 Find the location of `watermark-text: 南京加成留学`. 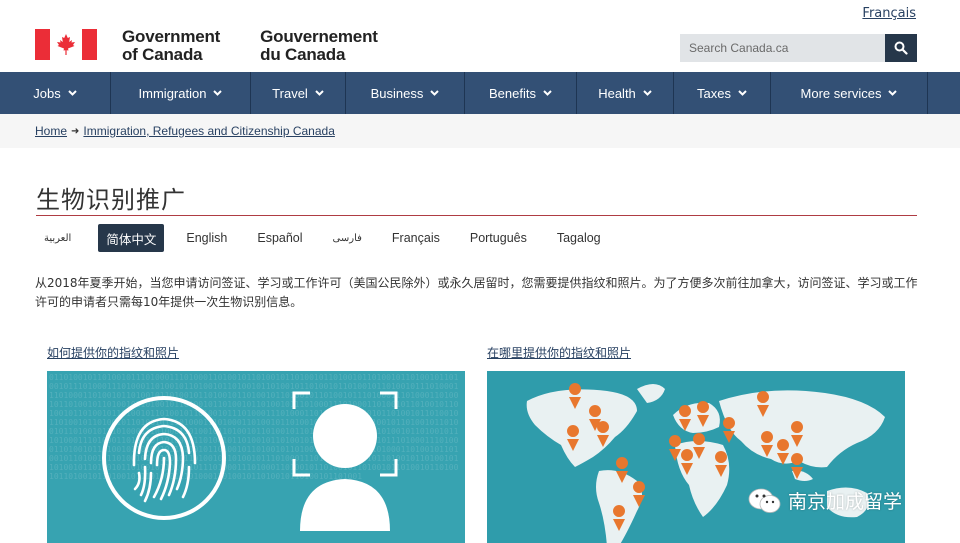

watermark-text: 南京加成留学 is located at coordinates (845, 502).